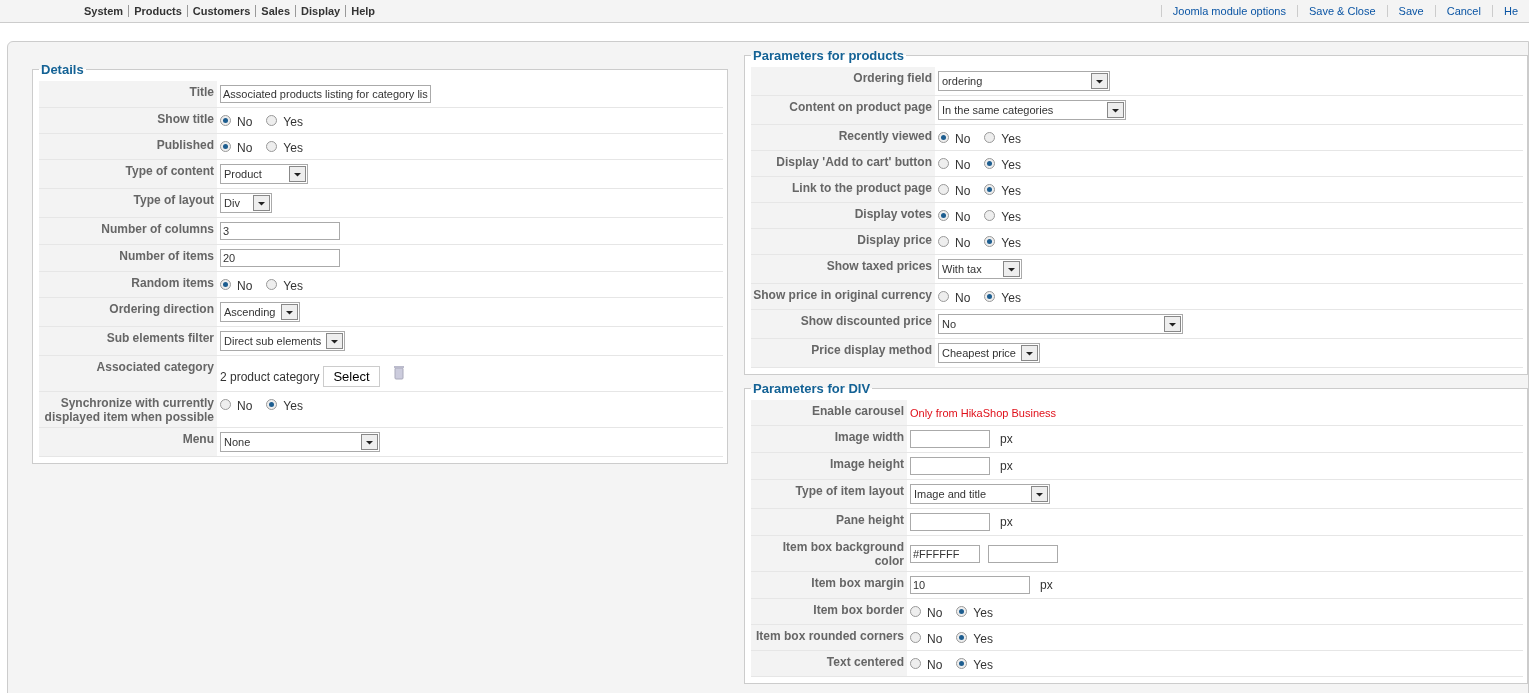  Describe the element at coordinates (264, 174) in the screenshot. I see `dropdown: Product` at that location.